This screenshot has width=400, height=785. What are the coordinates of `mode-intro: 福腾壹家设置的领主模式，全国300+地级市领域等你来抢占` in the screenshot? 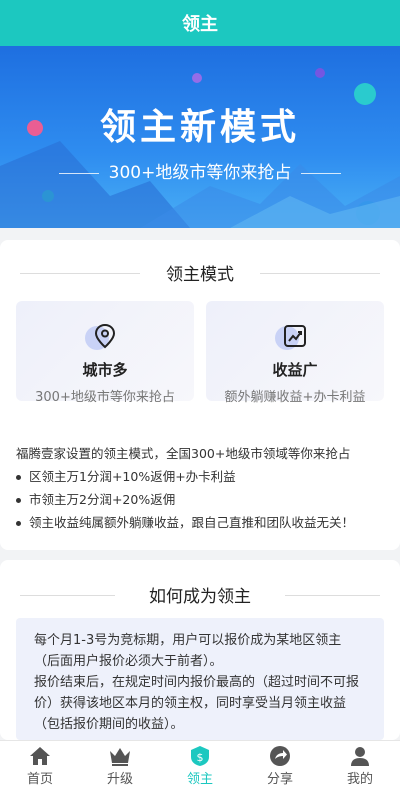 It's located at (183, 453).